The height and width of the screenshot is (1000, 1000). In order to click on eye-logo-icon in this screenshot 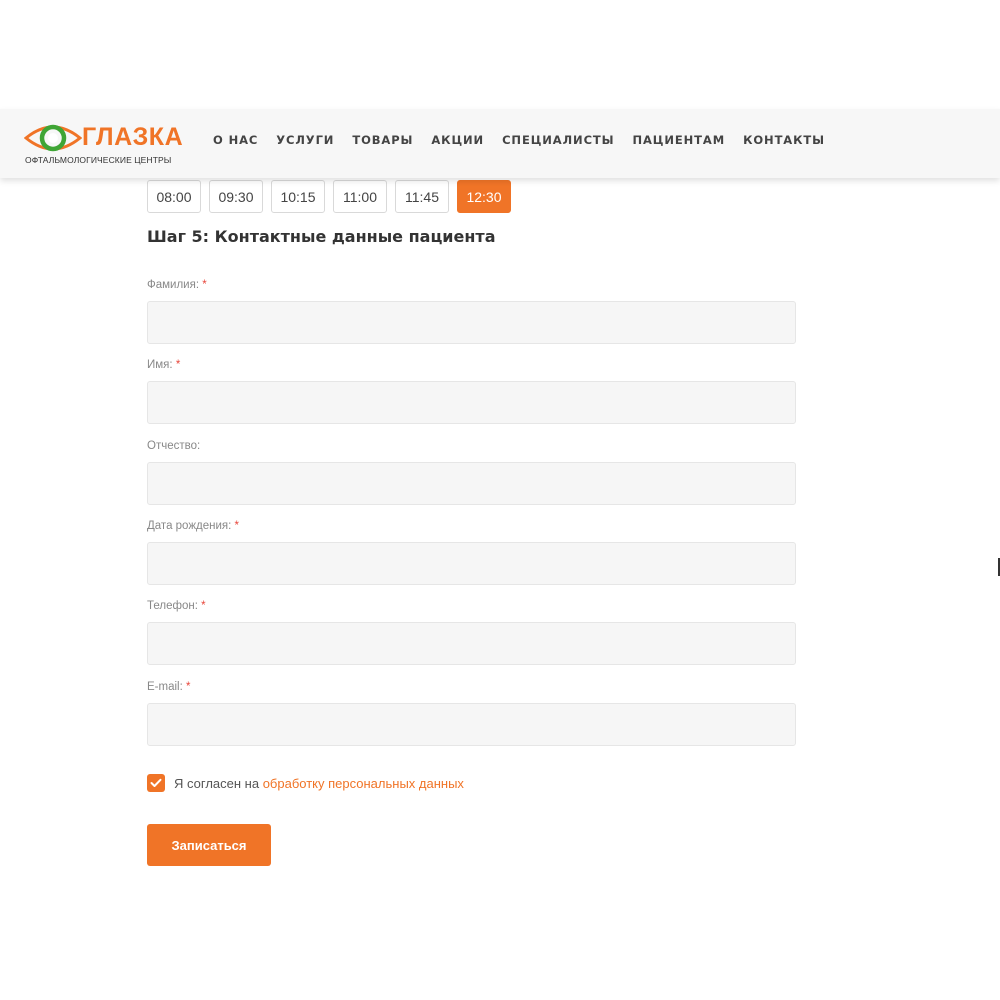, I will do `click(53, 138)`.